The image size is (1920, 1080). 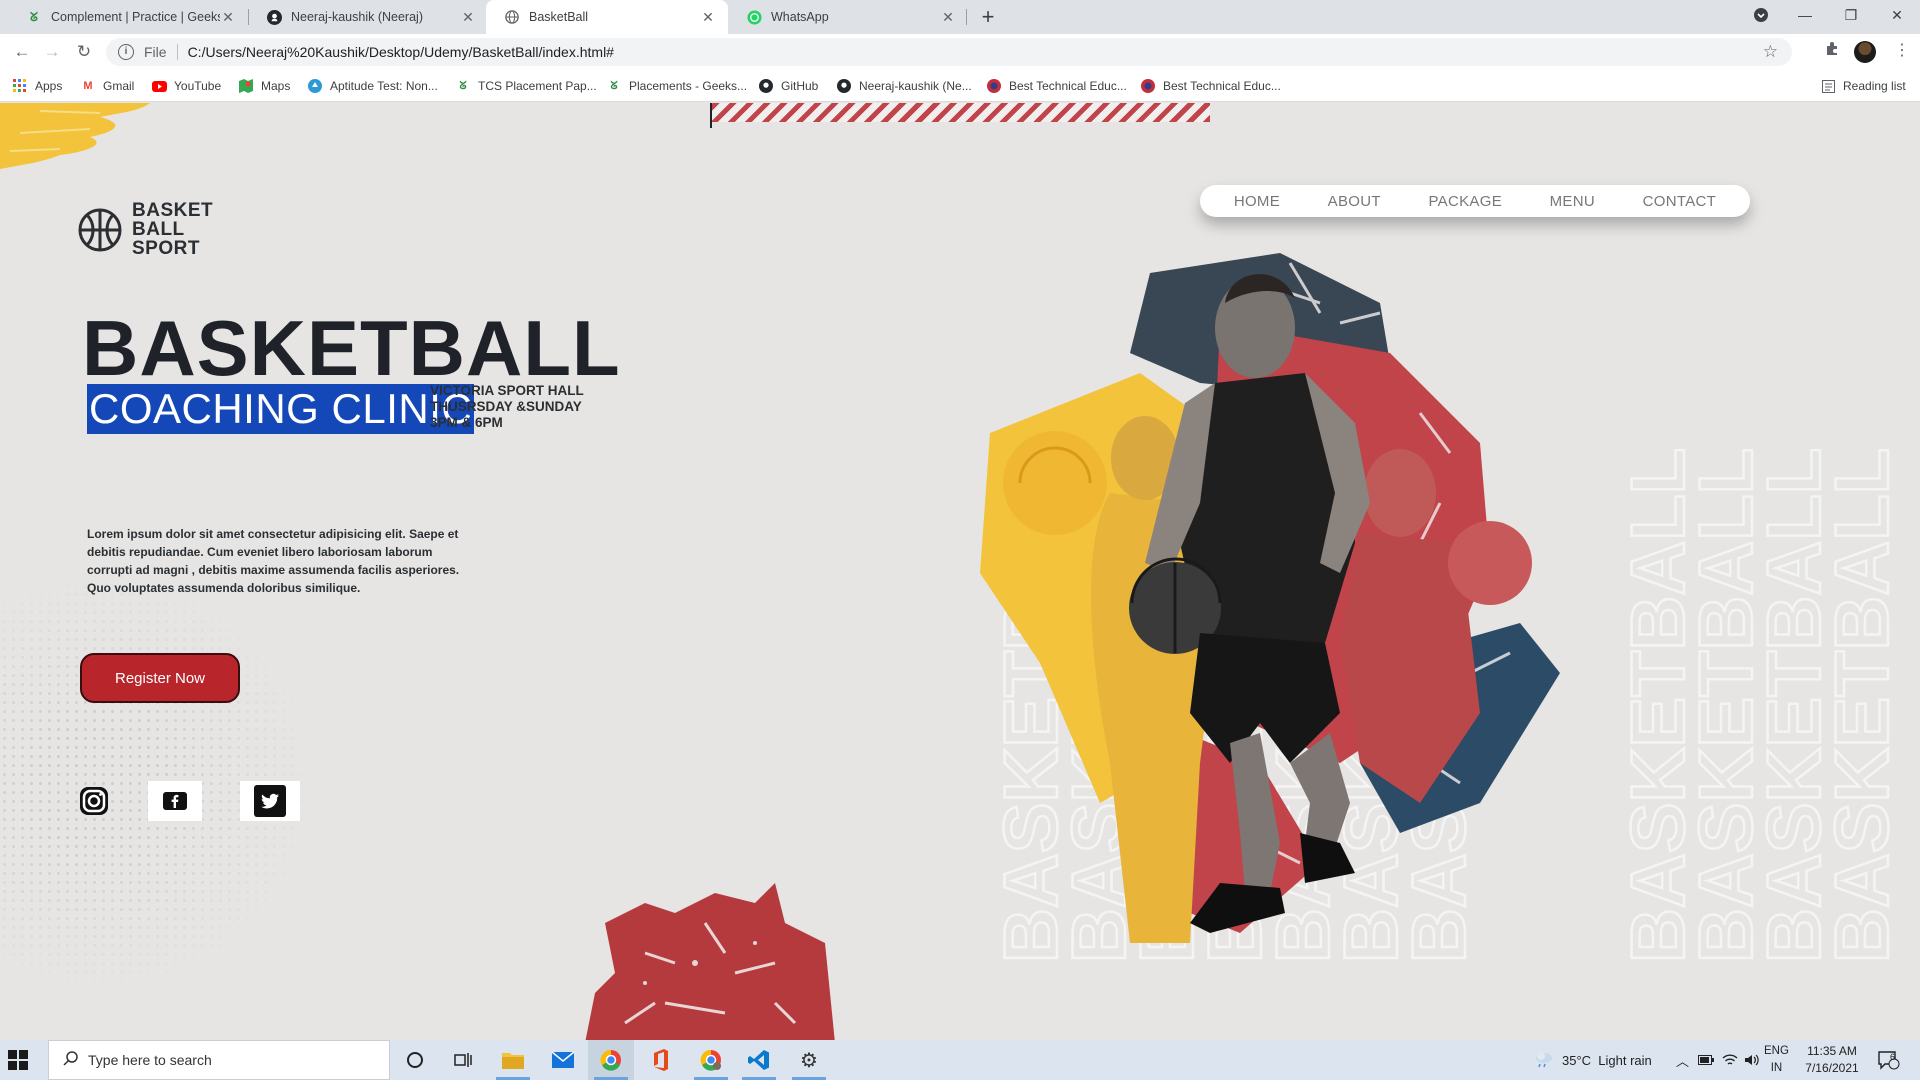 I want to click on vscode-icon, so click(x=759, y=1060).